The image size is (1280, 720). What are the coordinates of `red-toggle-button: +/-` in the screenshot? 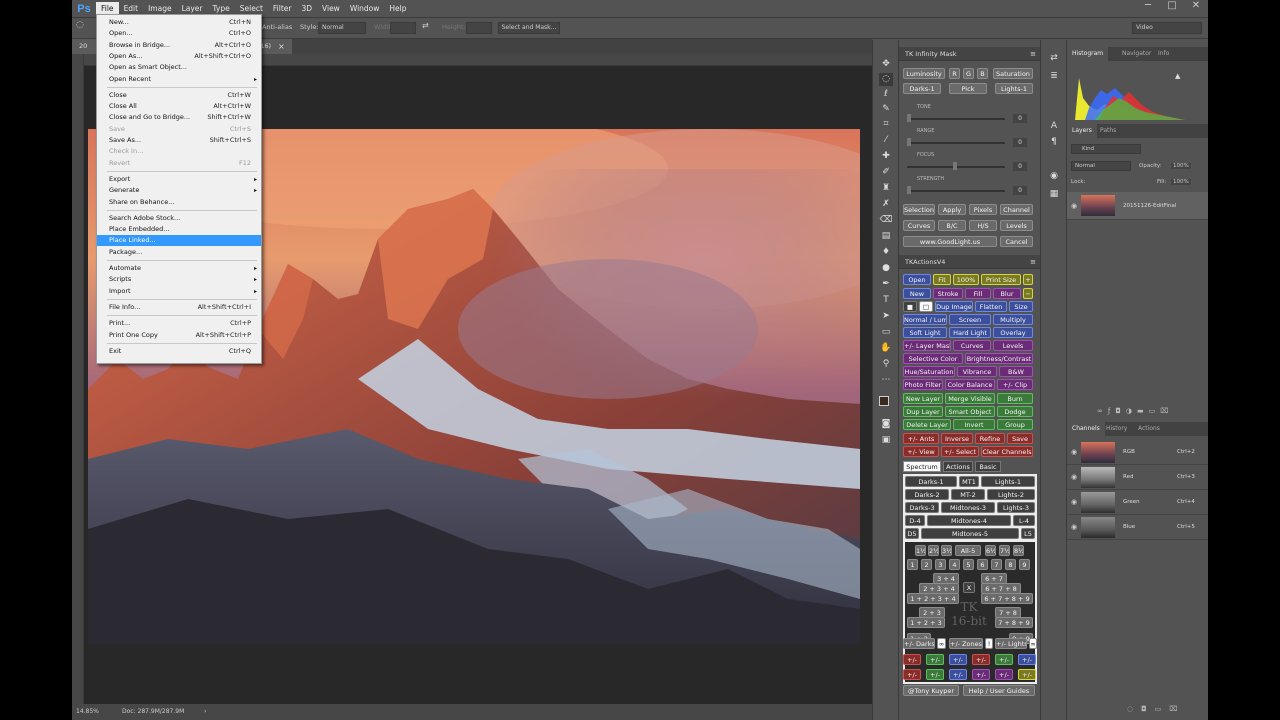 It's located at (912, 659).